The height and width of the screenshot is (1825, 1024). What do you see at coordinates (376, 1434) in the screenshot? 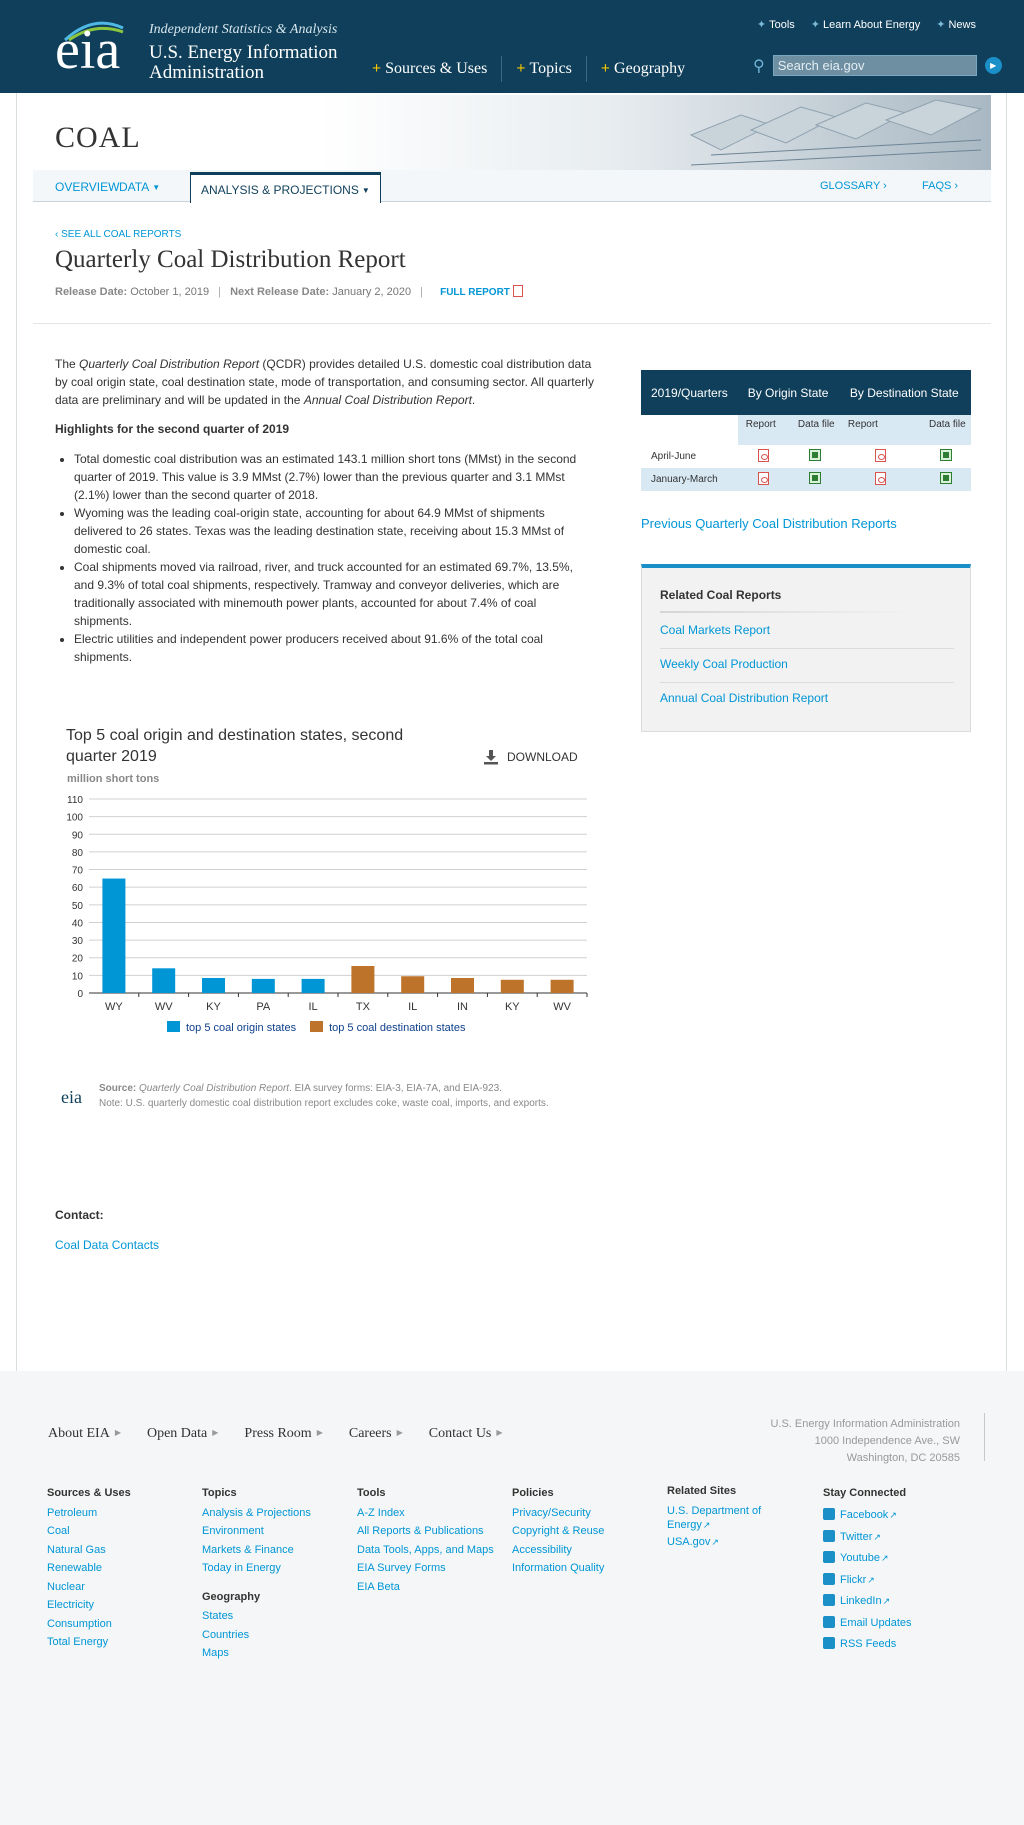
I see `footer-careers-link: Careers ▶` at bounding box center [376, 1434].